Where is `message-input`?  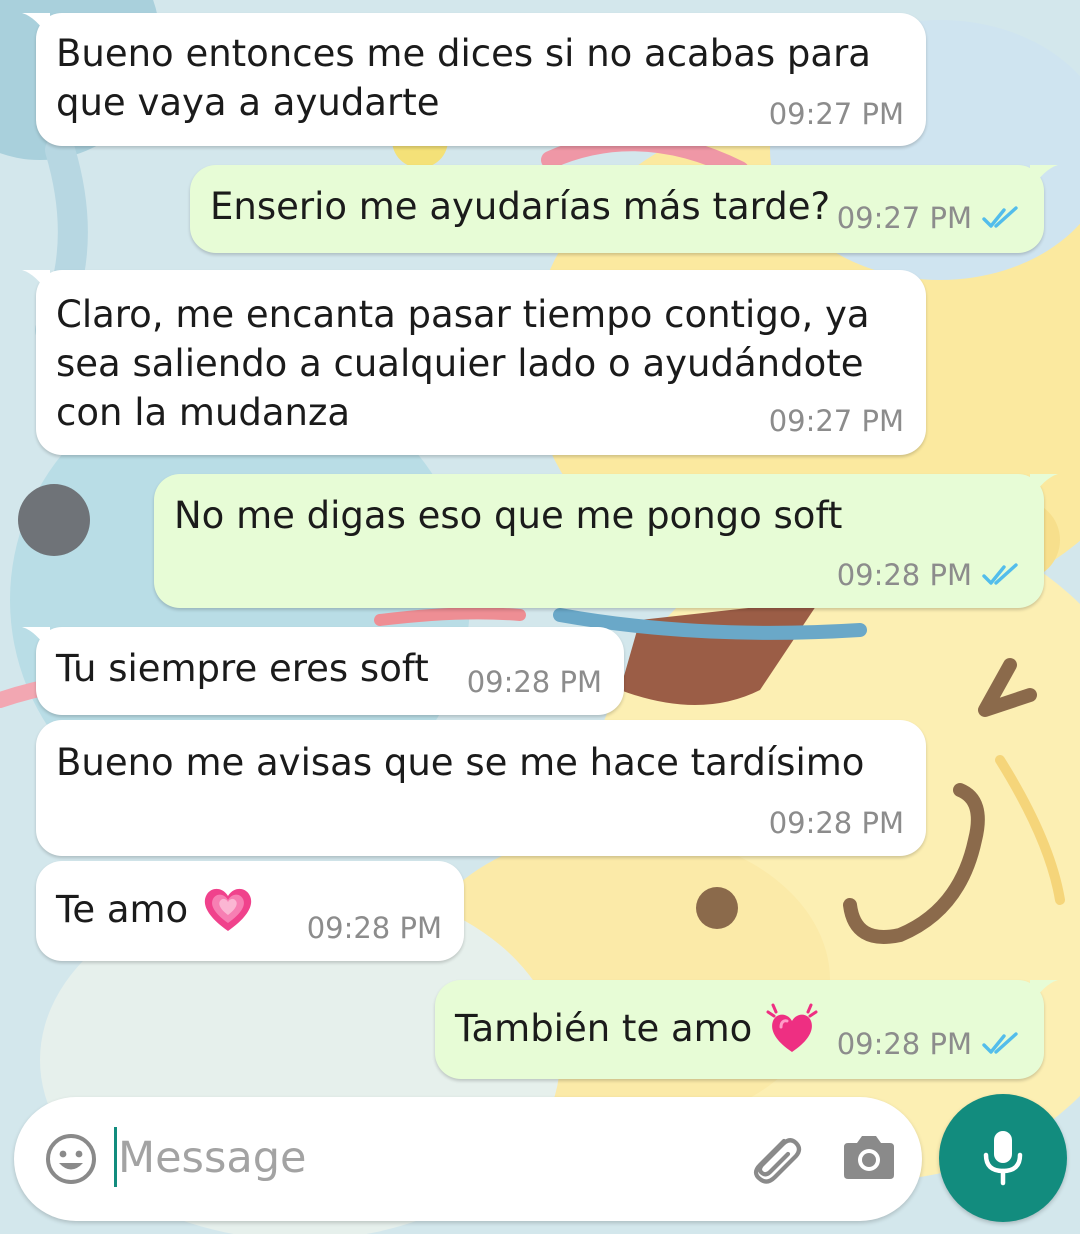 message-input is located at coordinates (398, 1158).